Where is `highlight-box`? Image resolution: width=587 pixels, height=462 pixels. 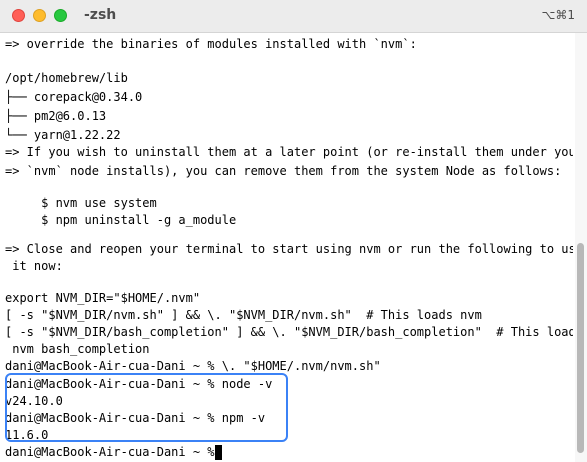
highlight-box is located at coordinates (146, 407).